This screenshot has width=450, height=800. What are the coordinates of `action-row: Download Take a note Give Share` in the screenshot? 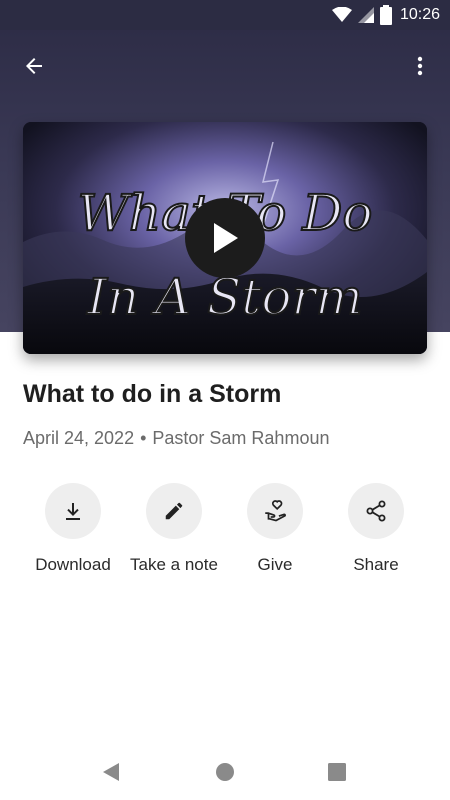 It's located at (225, 533).